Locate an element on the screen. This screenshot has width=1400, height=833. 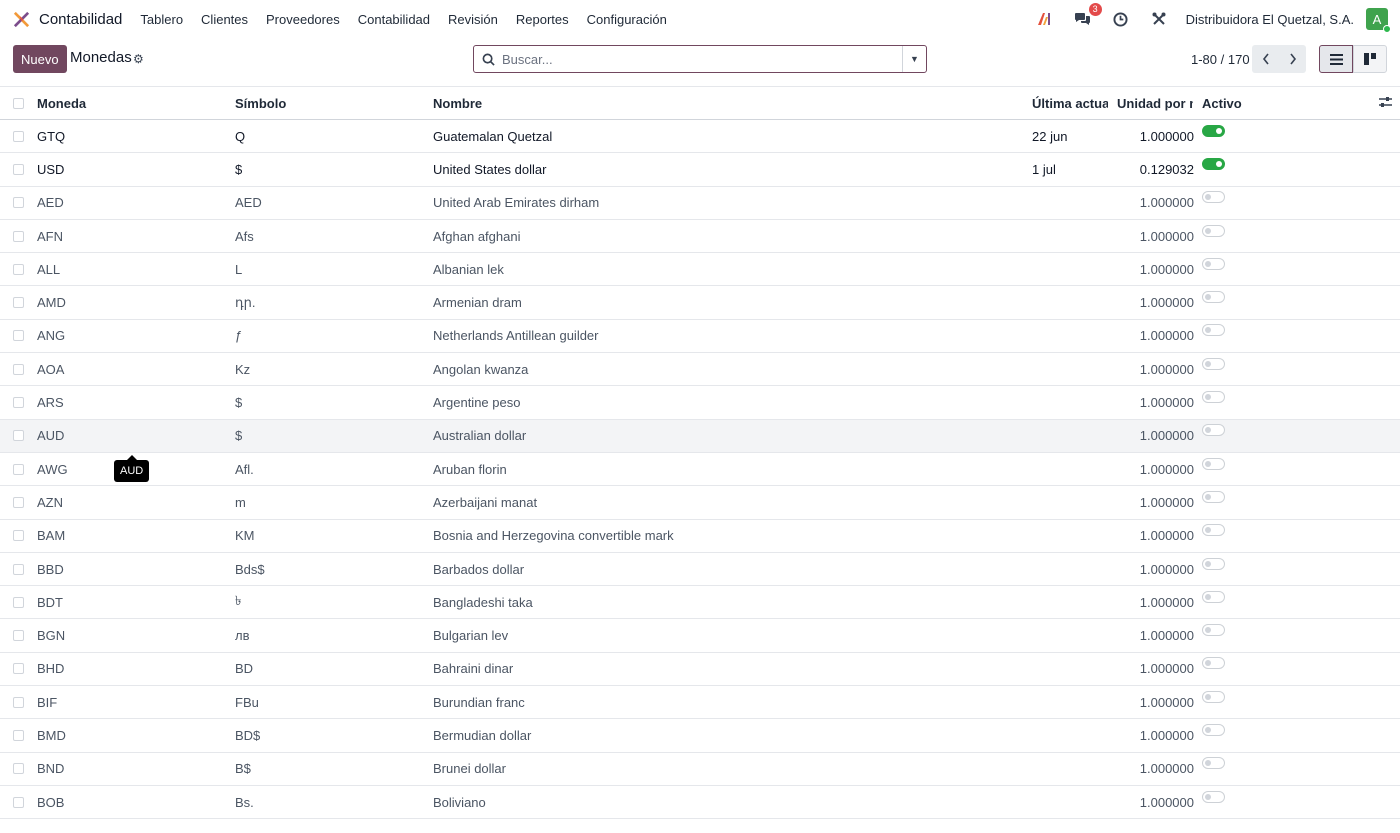
table-row: BBD Bds$ Barbados dollar 1.000000 is located at coordinates (700, 570).